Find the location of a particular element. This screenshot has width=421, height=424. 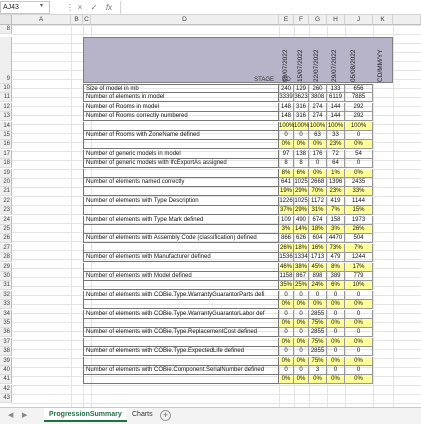

row-header: 24 is located at coordinates (6, 220).